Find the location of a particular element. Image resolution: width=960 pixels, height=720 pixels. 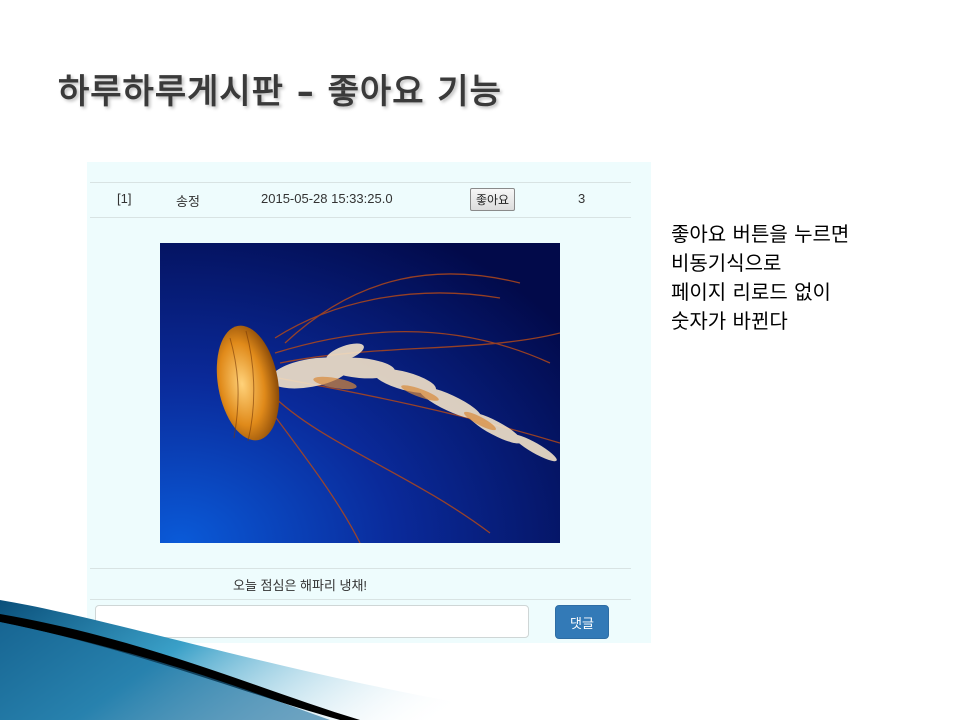

note-line: 좋아요 버튼을 누르면 is located at coordinates (760, 234).